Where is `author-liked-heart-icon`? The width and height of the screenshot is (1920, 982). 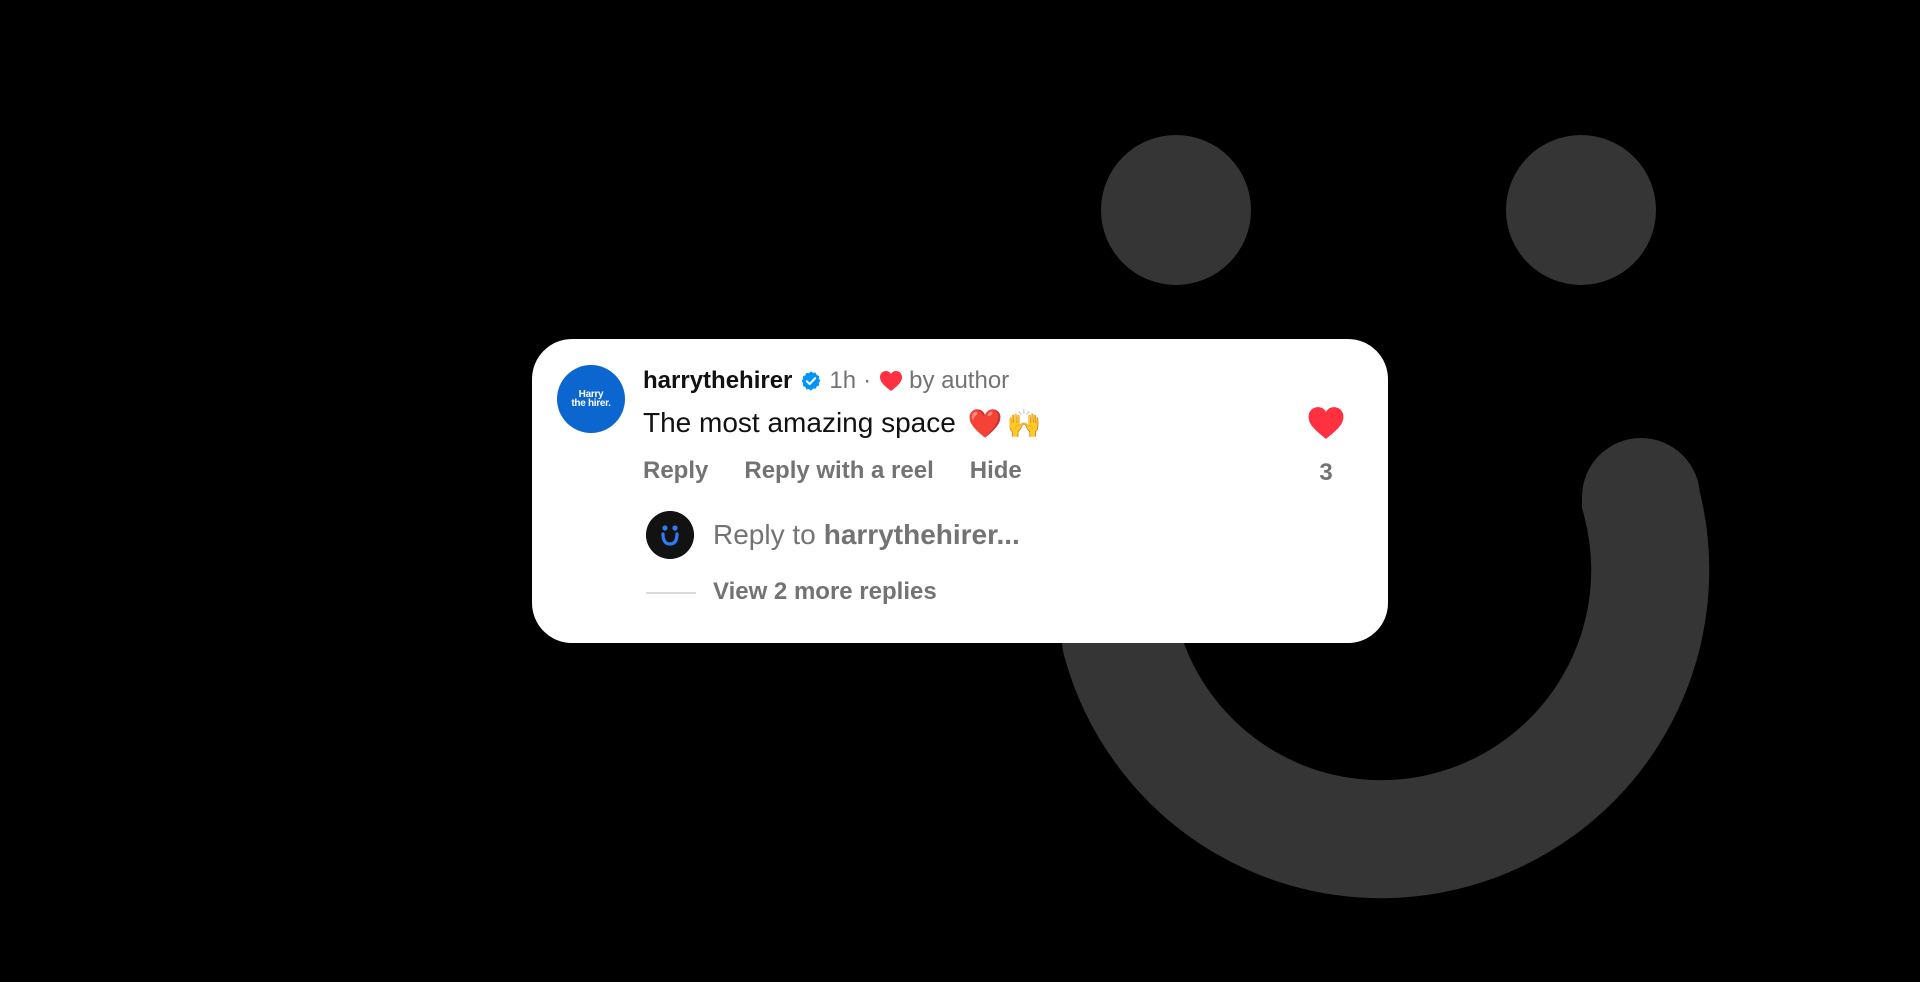
author-liked-heart-icon is located at coordinates (891, 381).